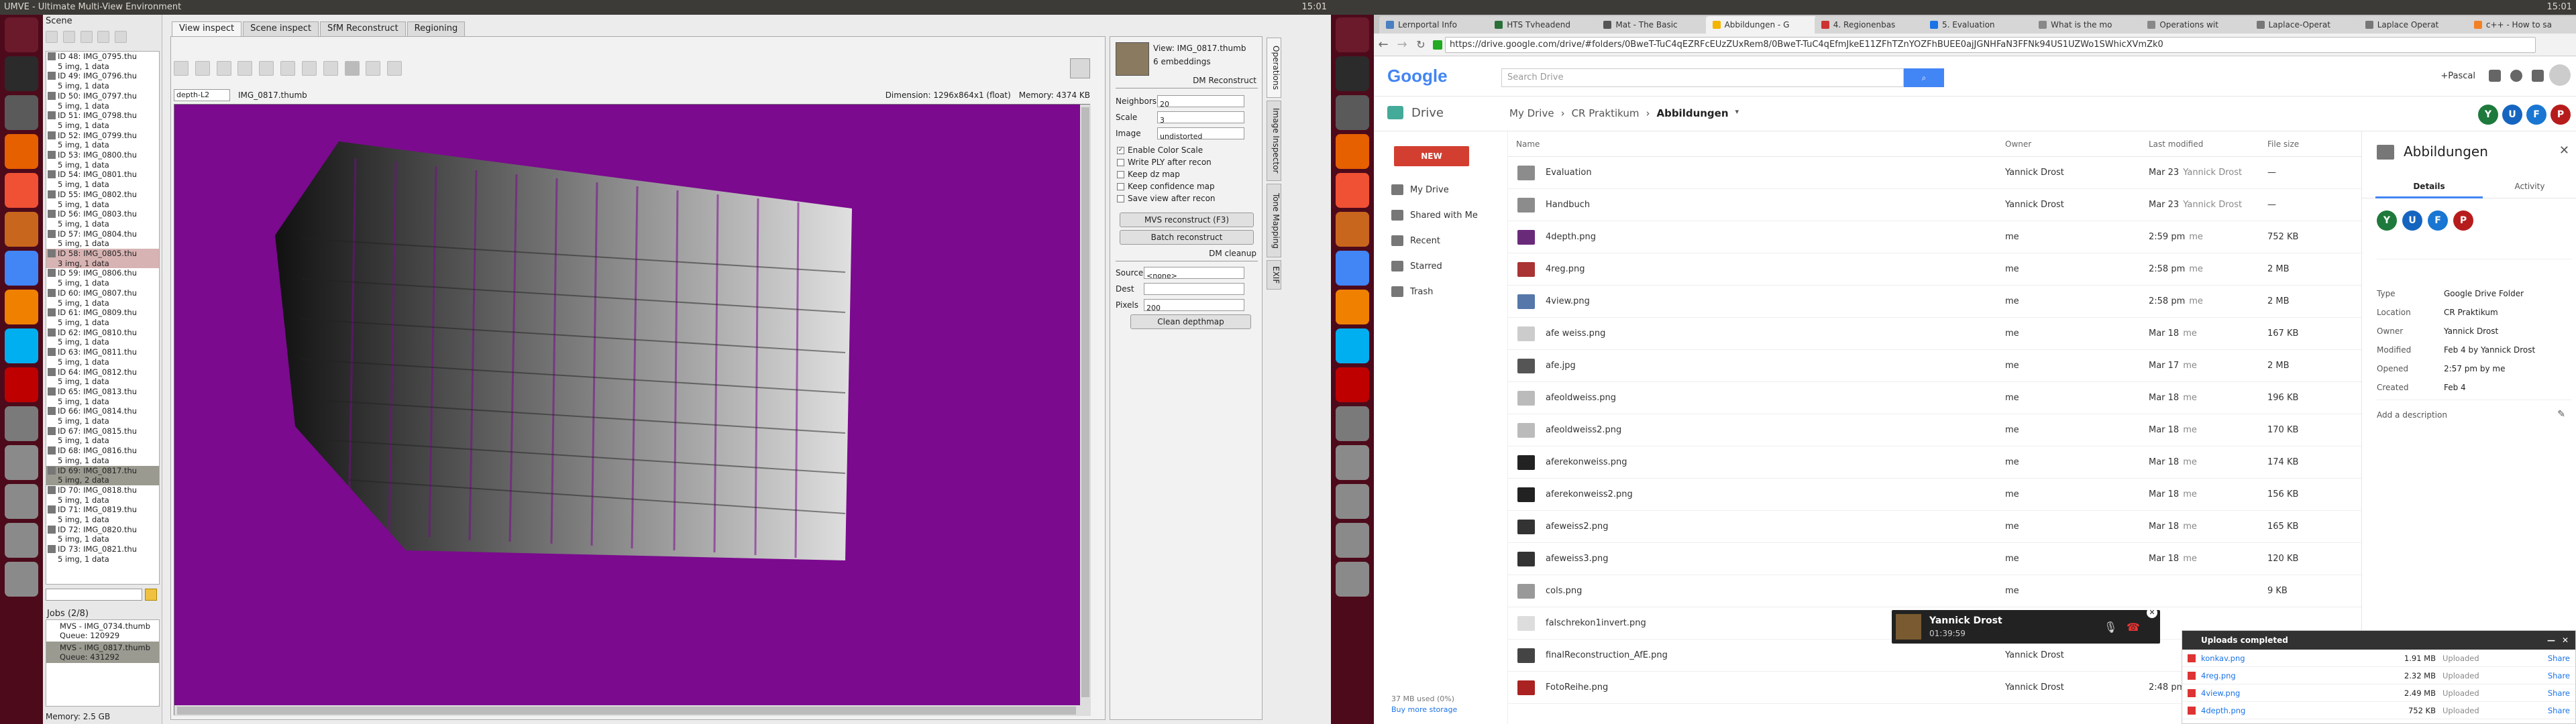 The width and height of the screenshot is (2576, 724). Describe the element at coordinates (102, 155) in the screenshot. I see `scene-item-5: ID 53: IMG_0800.thu` at that location.